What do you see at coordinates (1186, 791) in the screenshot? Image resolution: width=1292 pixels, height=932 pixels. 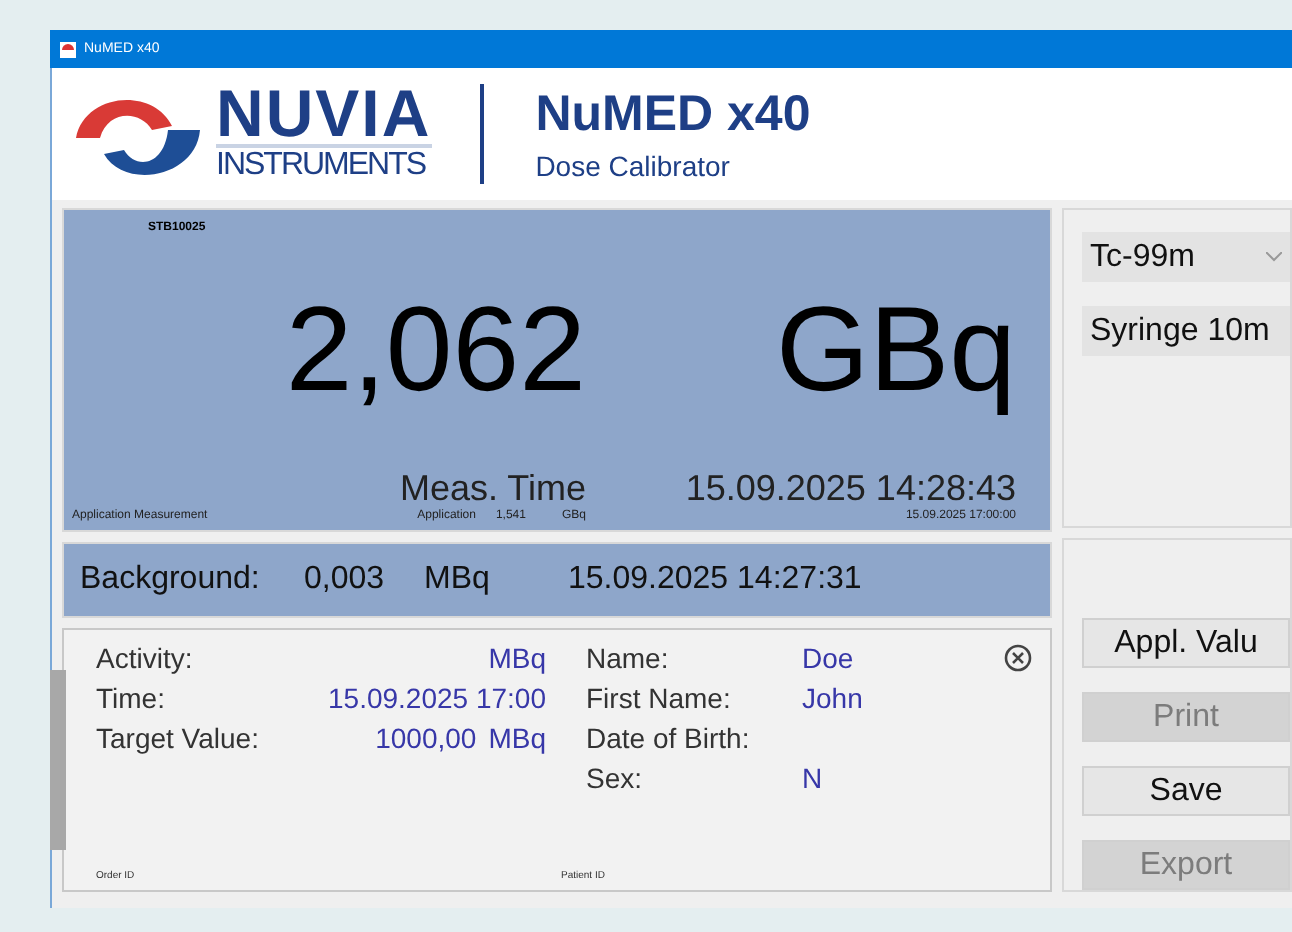 I see `action-button: Save` at bounding box center [1186, 791].